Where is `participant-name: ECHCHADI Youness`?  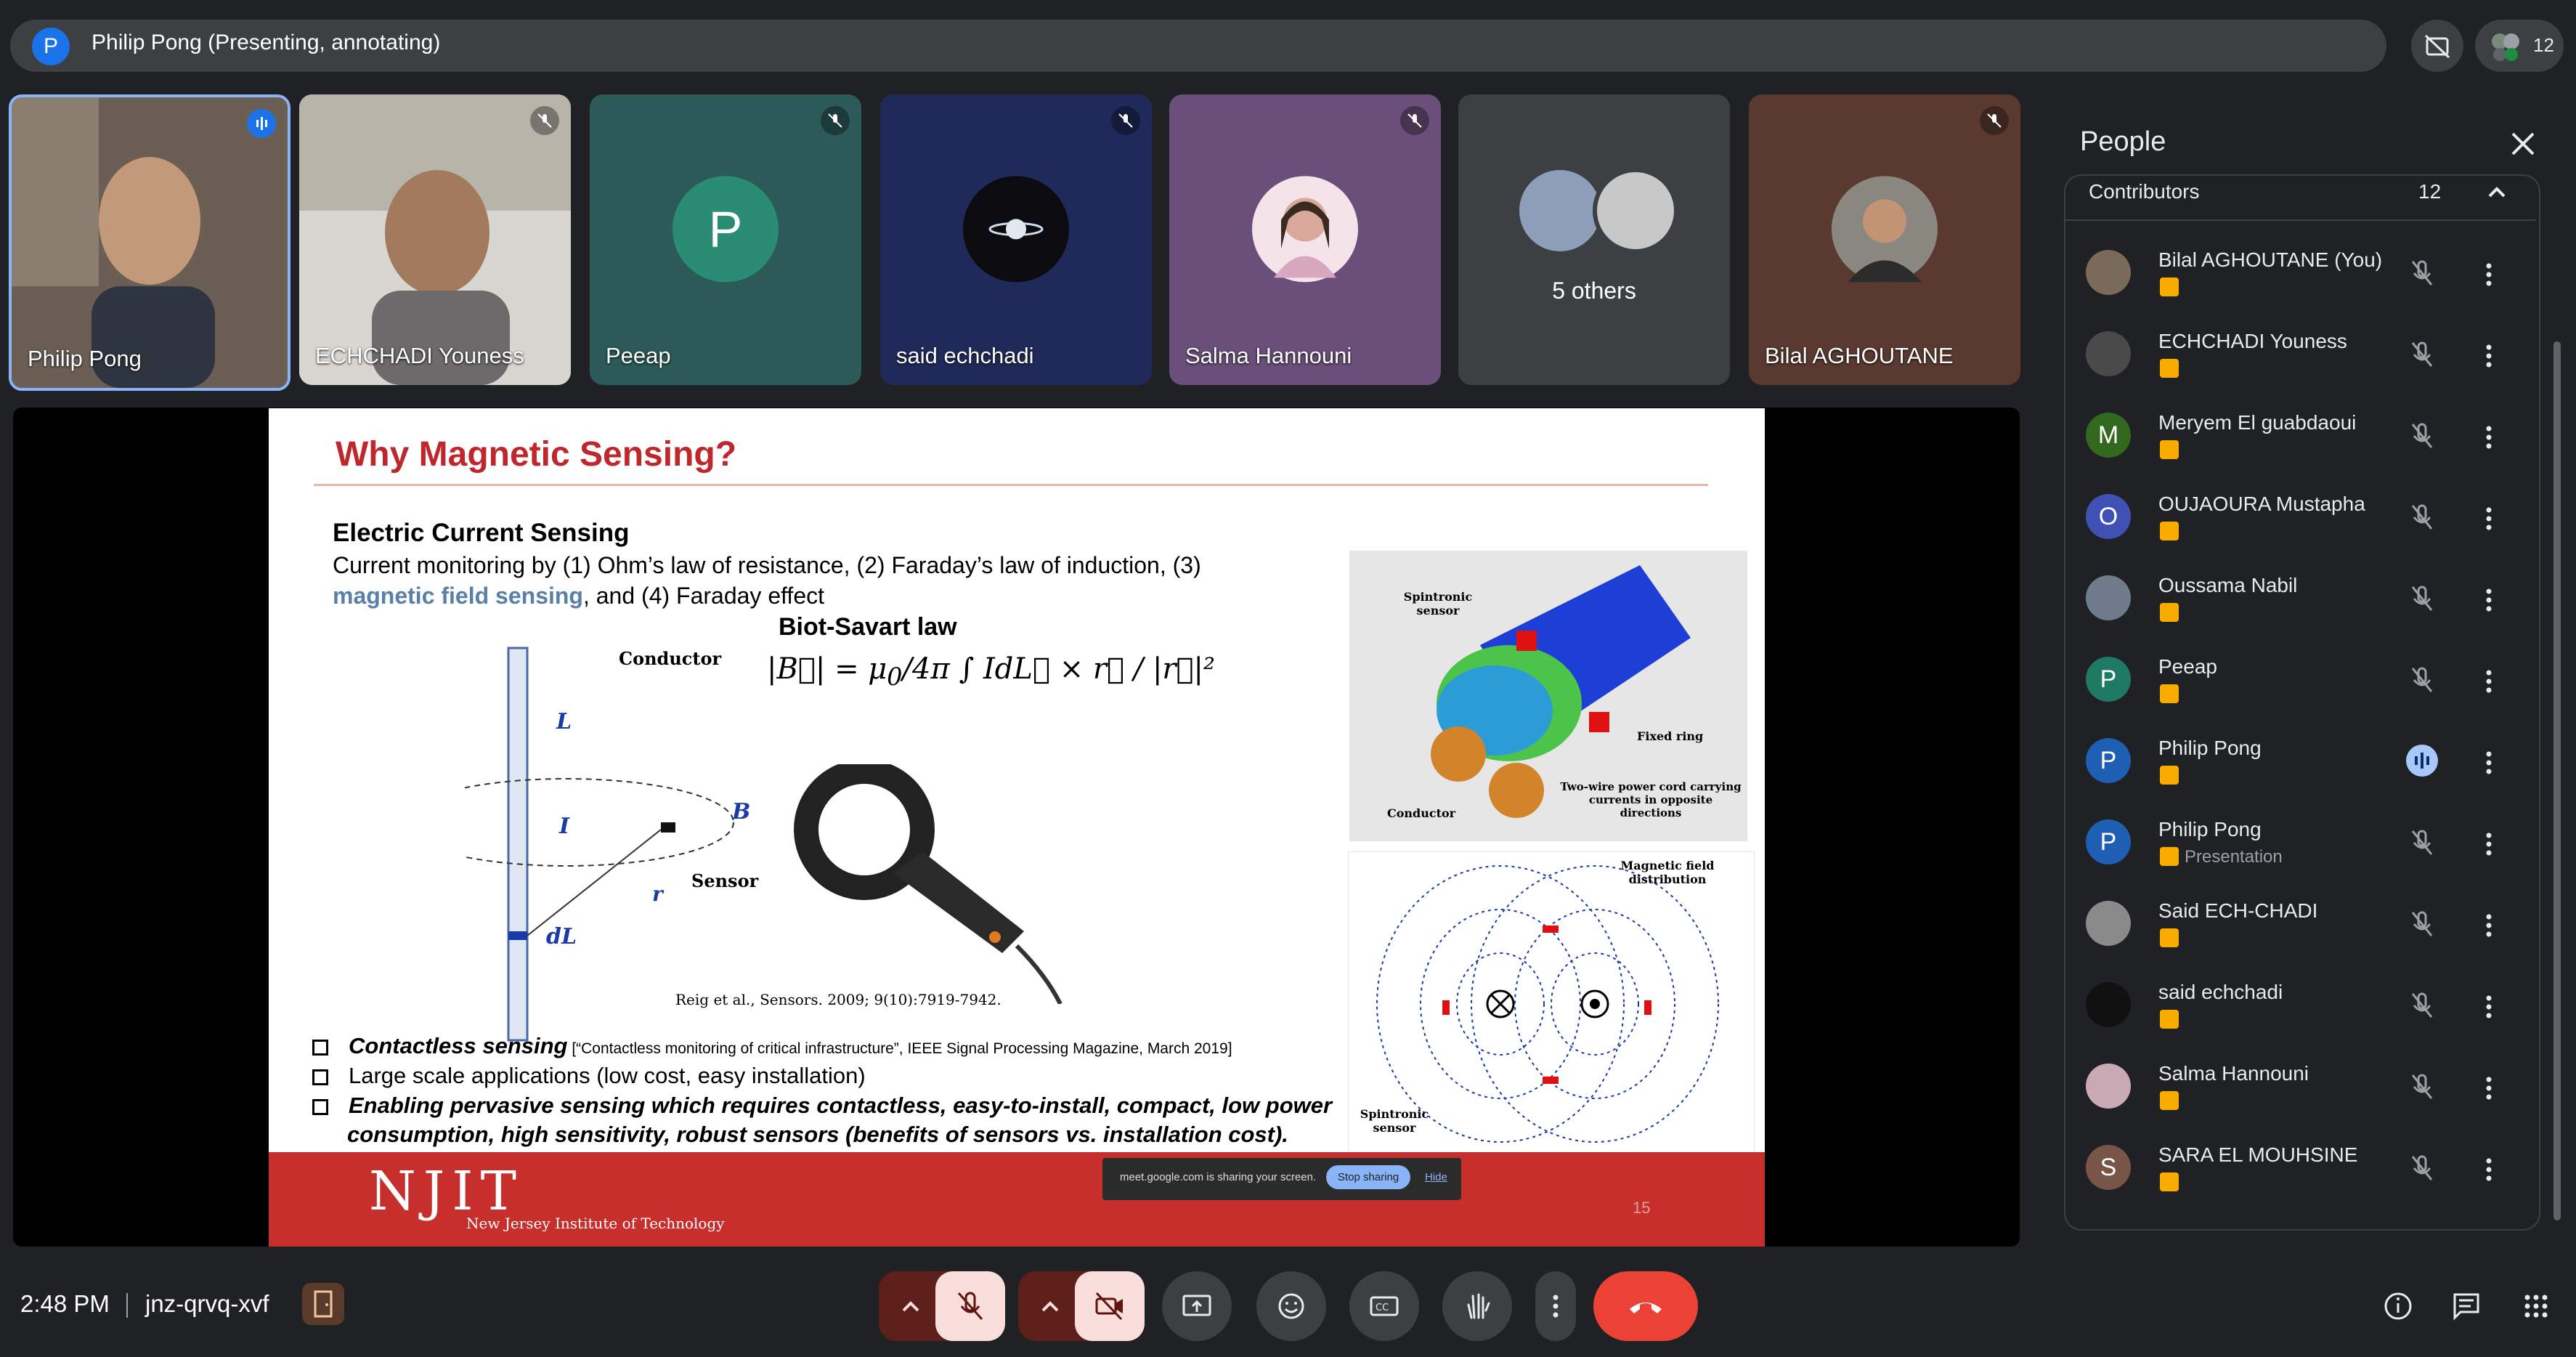
participant-name: ECHCHADI Youness is located at coordinates (2253, 341).